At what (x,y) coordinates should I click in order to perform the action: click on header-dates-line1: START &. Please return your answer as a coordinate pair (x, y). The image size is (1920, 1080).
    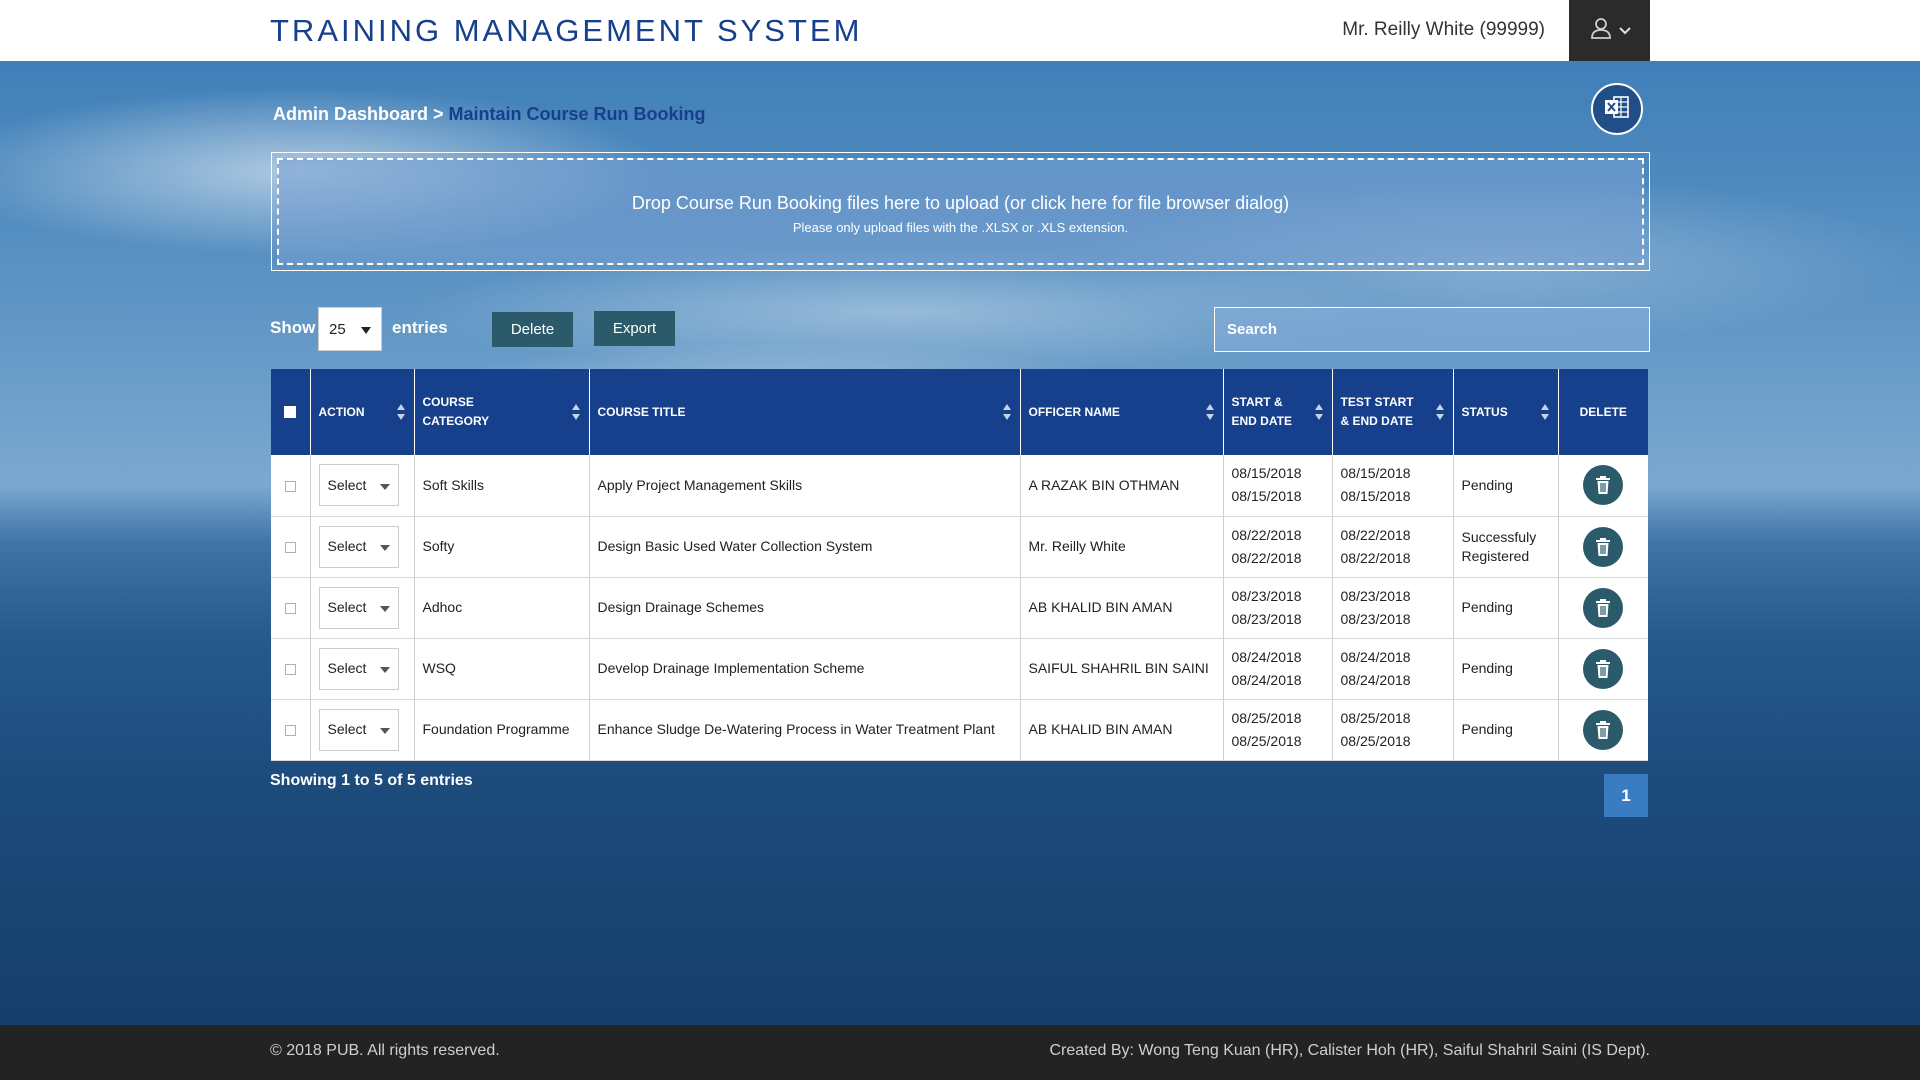
    Looking at the image, I should click on (1257, 402).